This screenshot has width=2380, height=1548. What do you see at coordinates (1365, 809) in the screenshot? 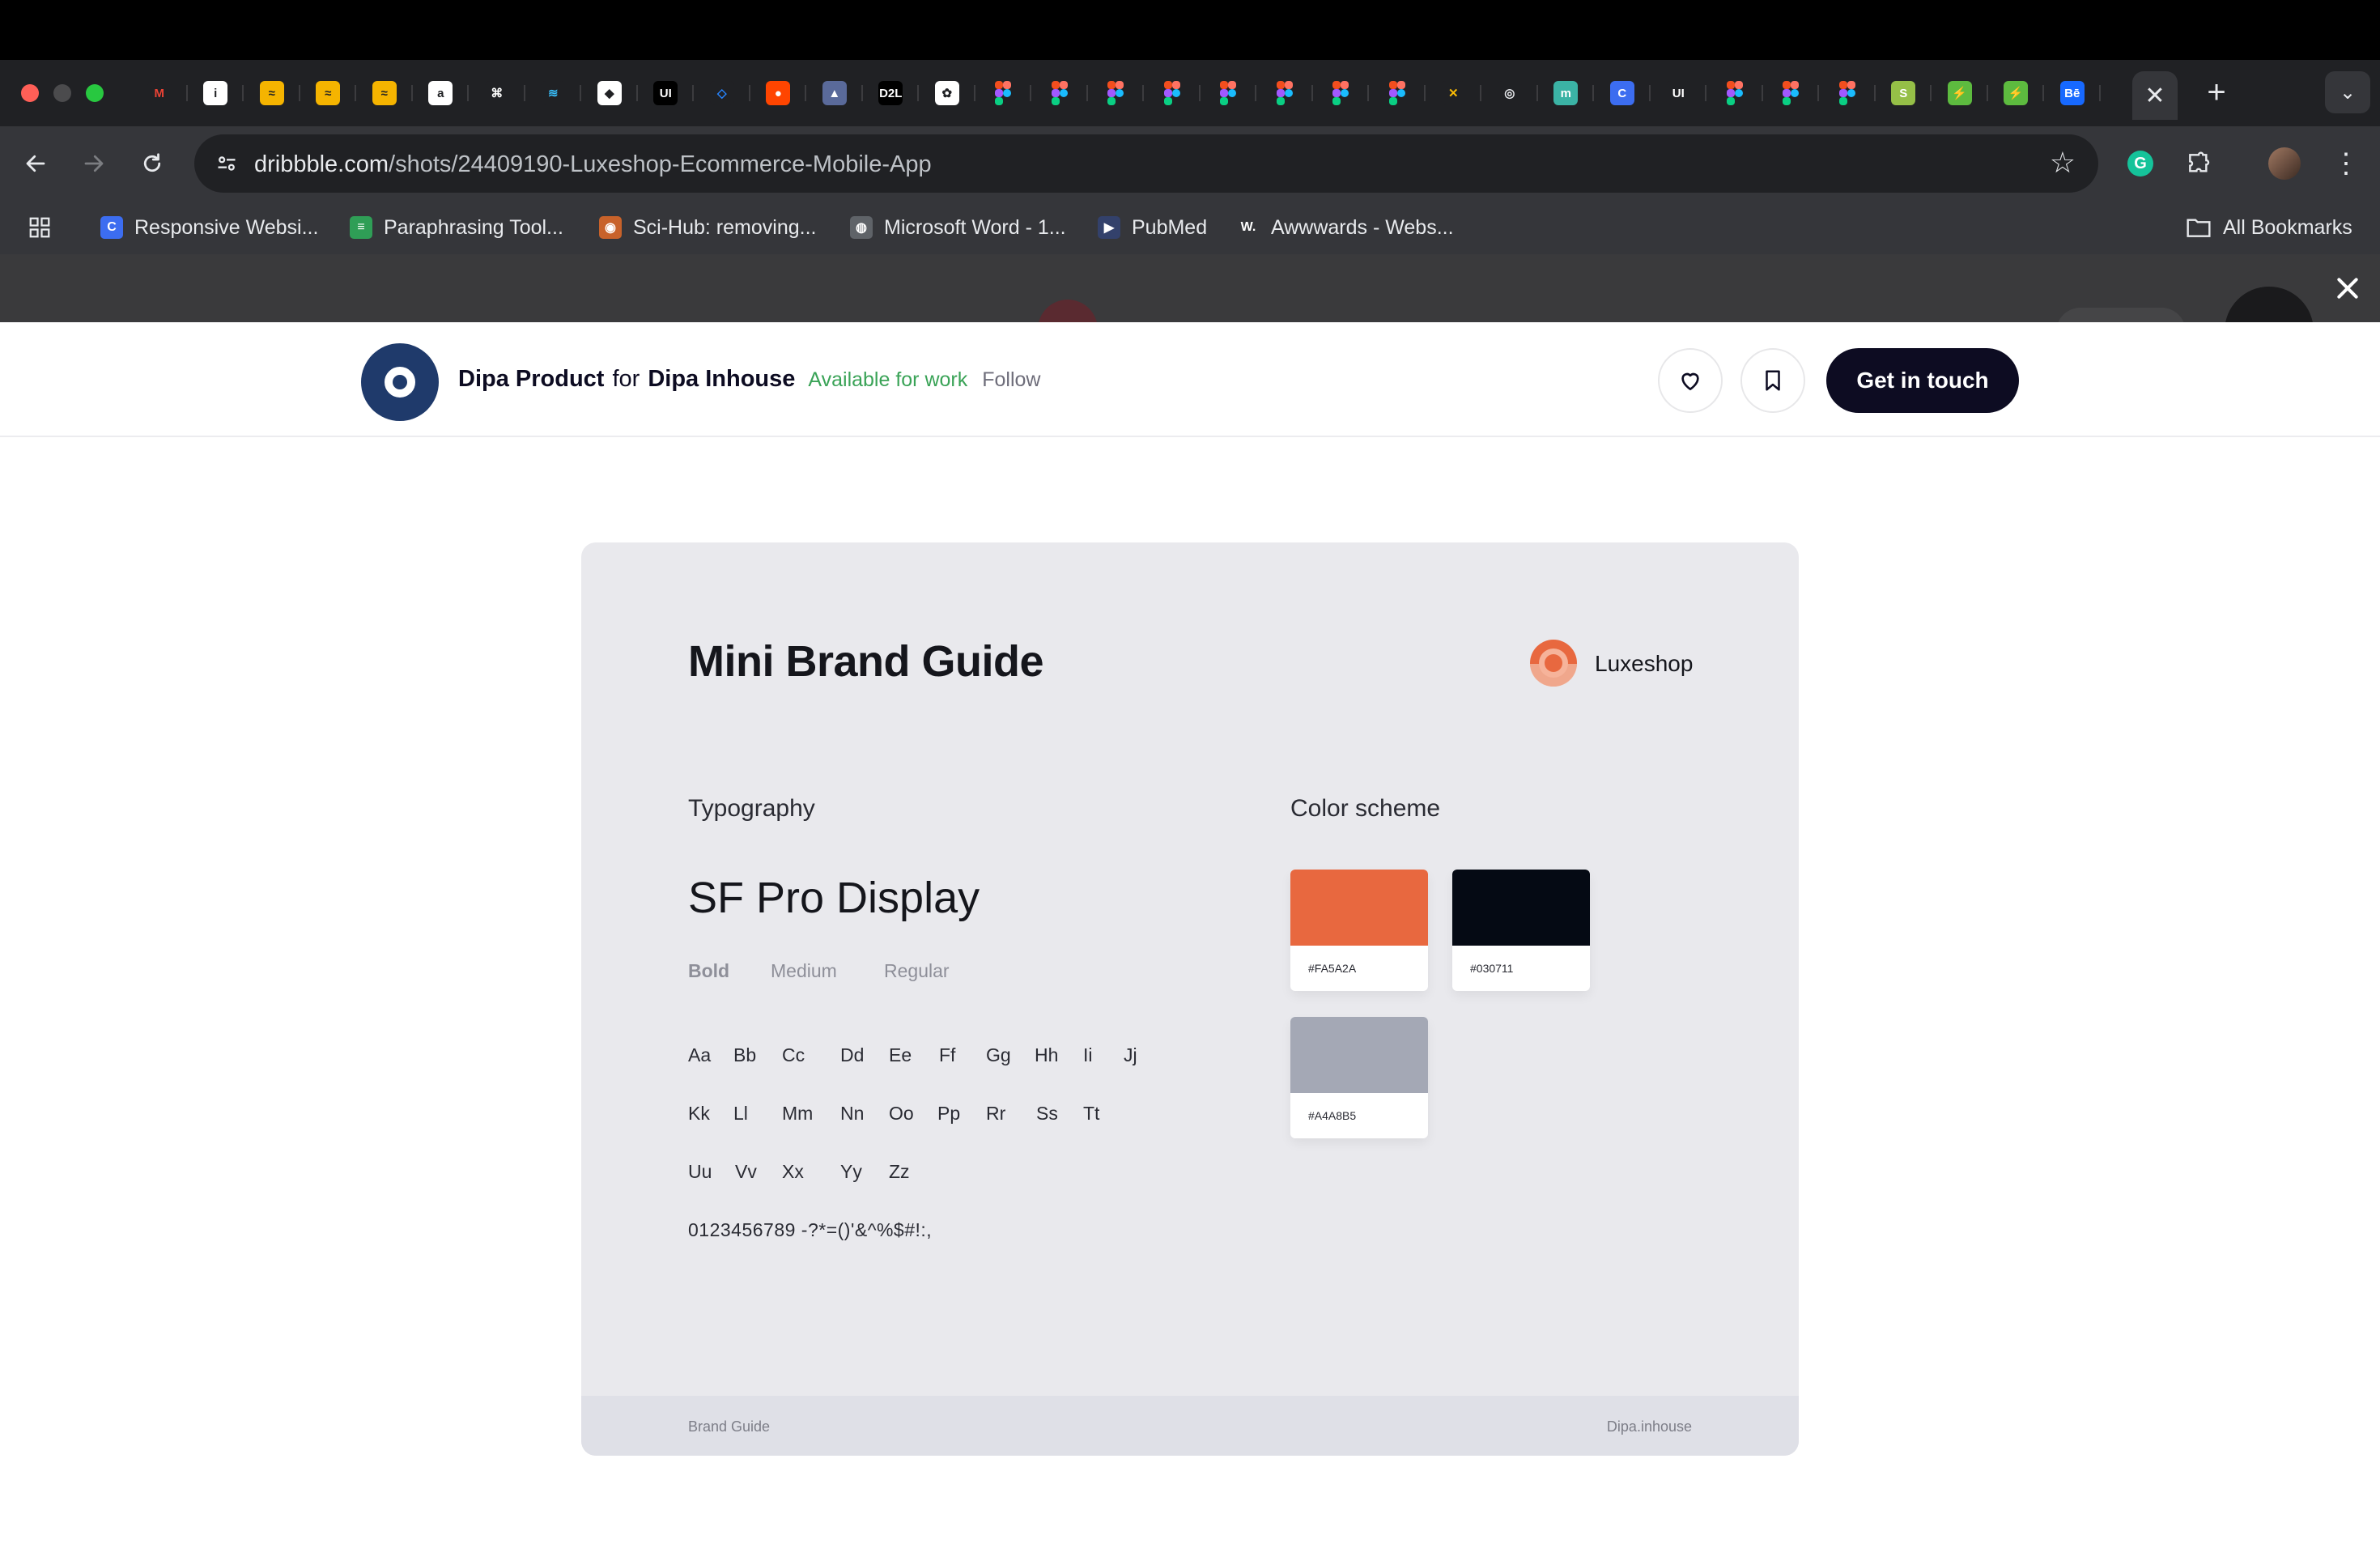
I see `color-scheme-heading: Color scheme` at bounding box center [1365, 809].